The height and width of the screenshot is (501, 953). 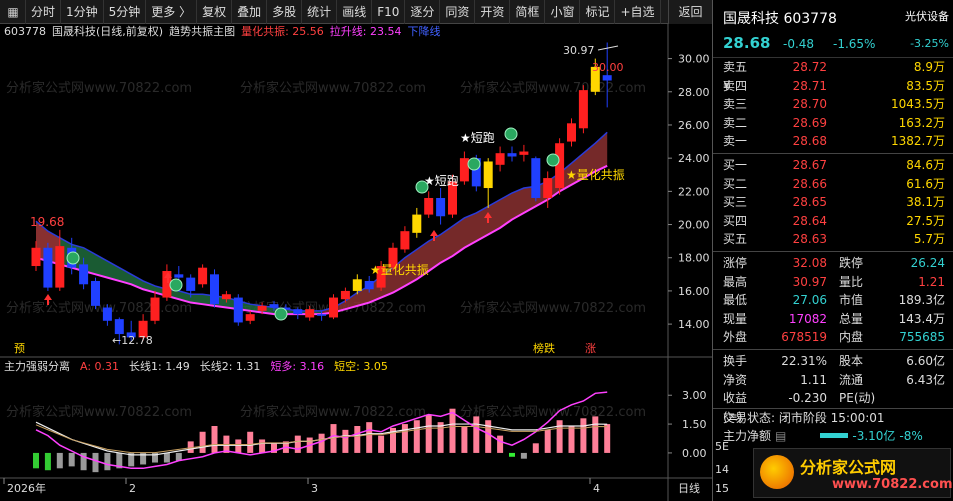 I want to click on tb-duogu: 多股, so click(x=285, y=12).